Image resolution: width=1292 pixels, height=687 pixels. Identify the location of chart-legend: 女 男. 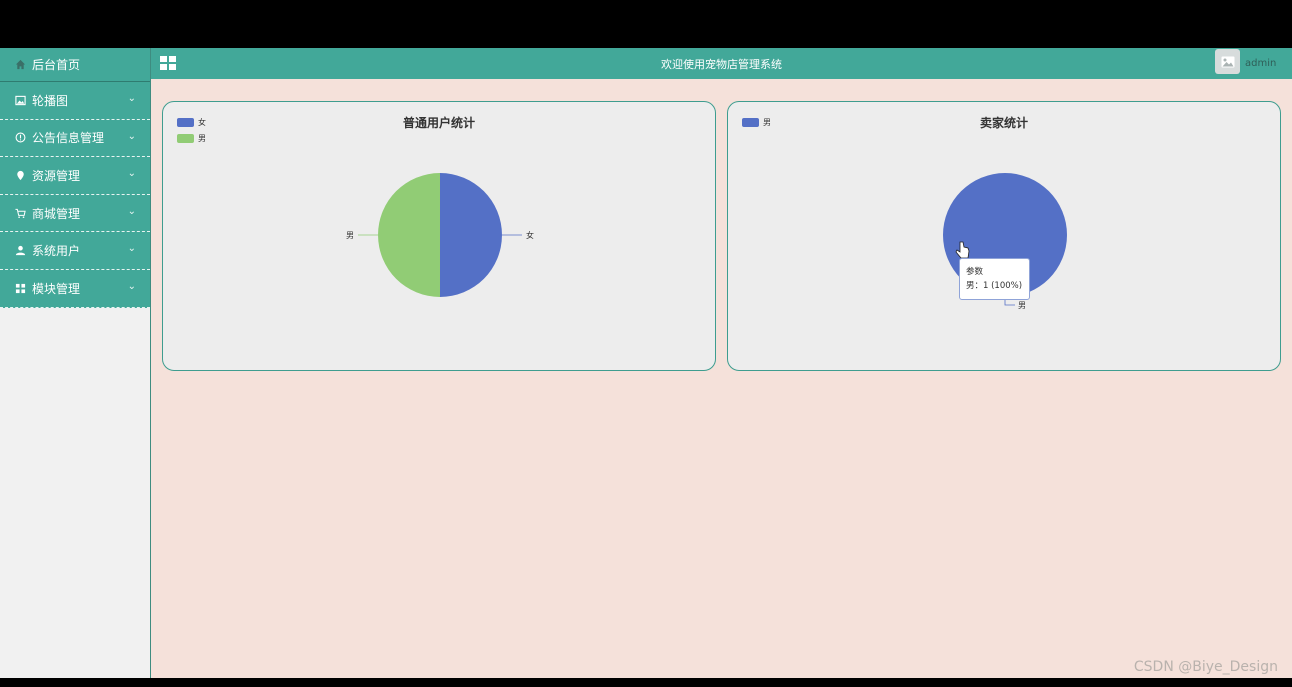
(191, 130).